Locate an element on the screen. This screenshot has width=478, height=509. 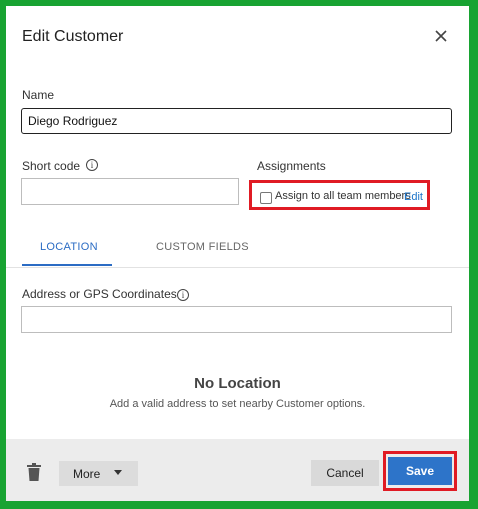
address-label: Address or GPS Coordinates is located at coordinates (99, 294).